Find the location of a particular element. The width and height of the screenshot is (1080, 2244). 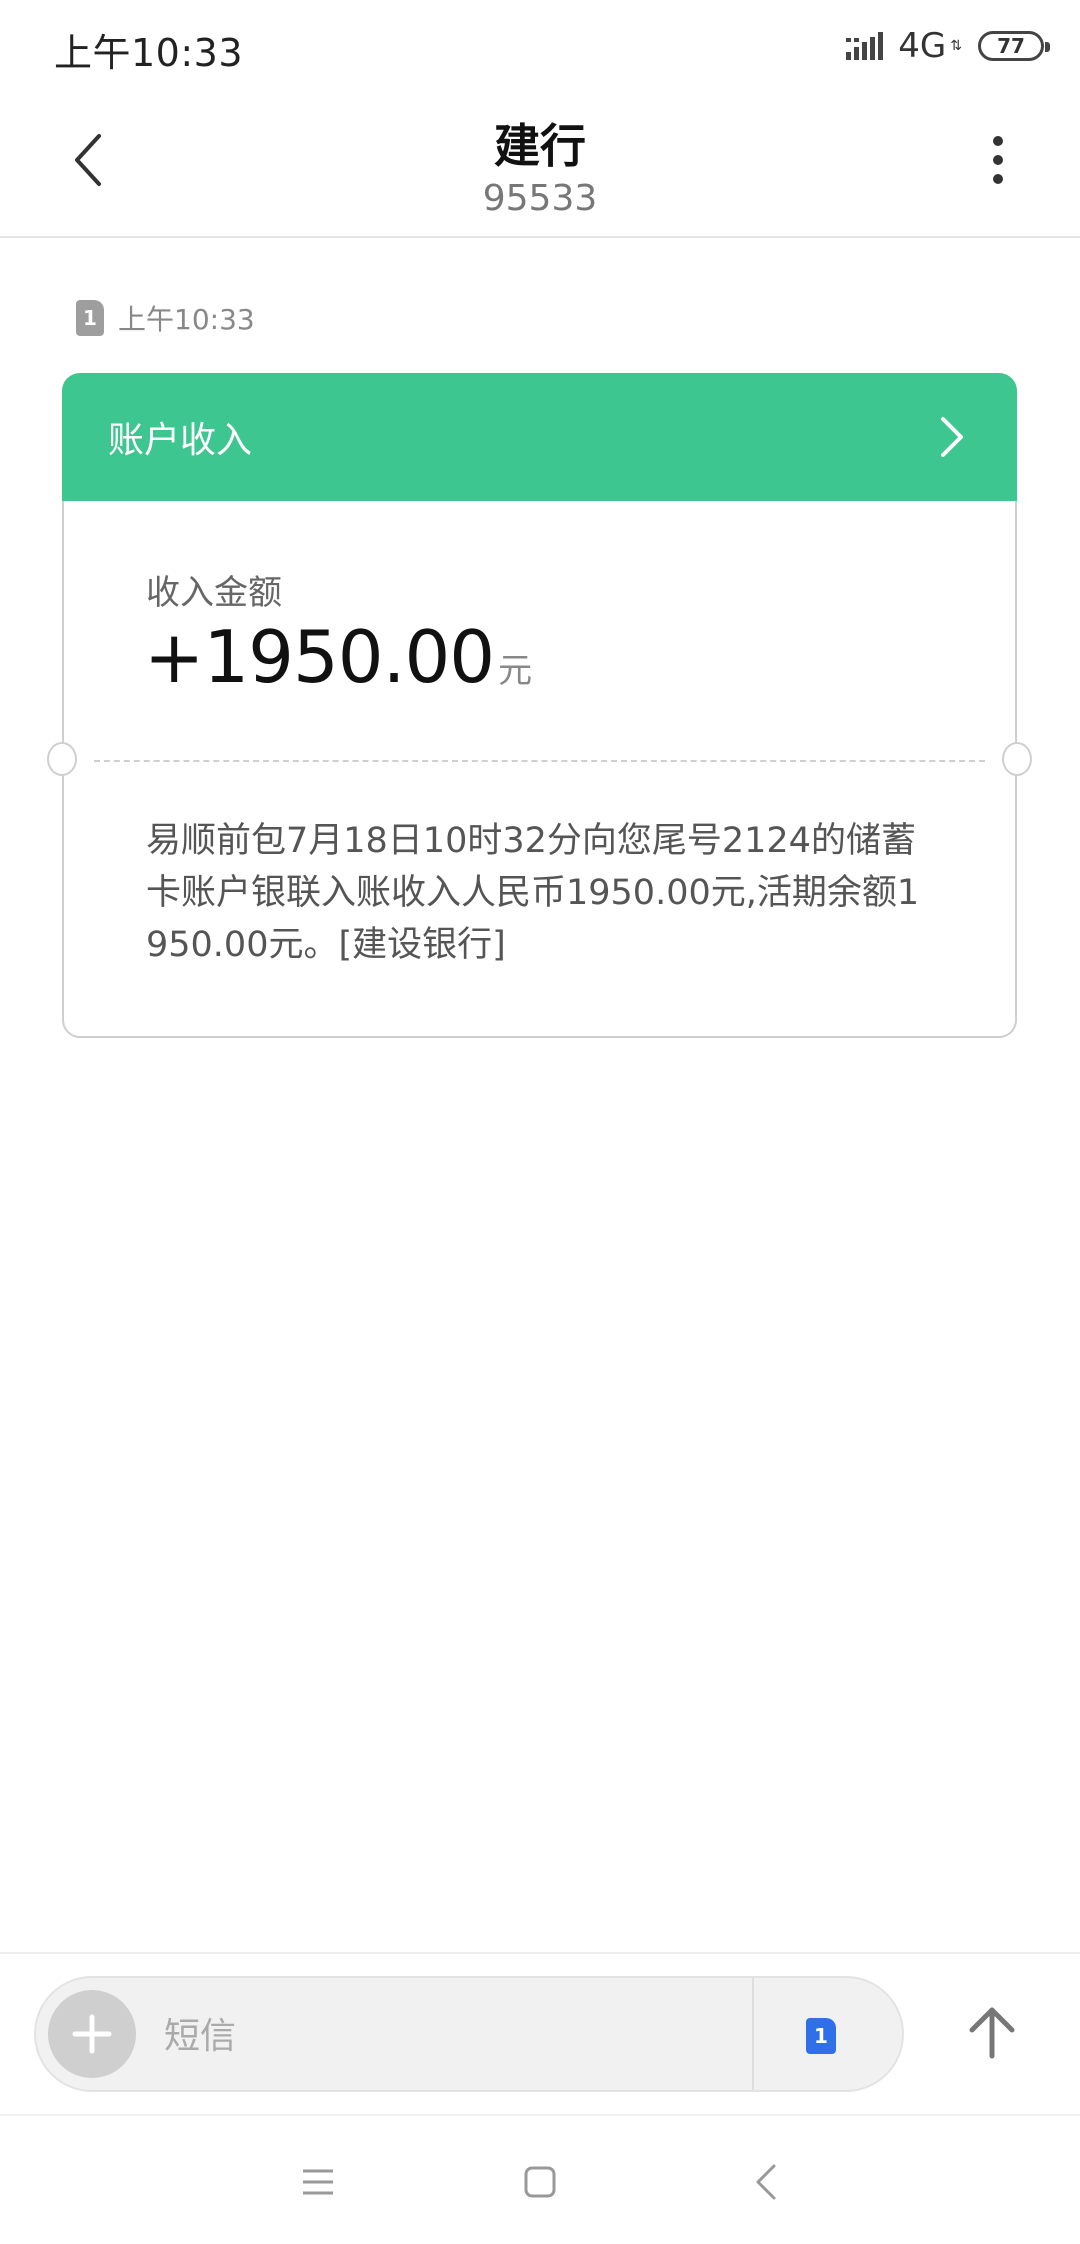

data-activity-icon: ⇅ is located at coordinates (956, 46).